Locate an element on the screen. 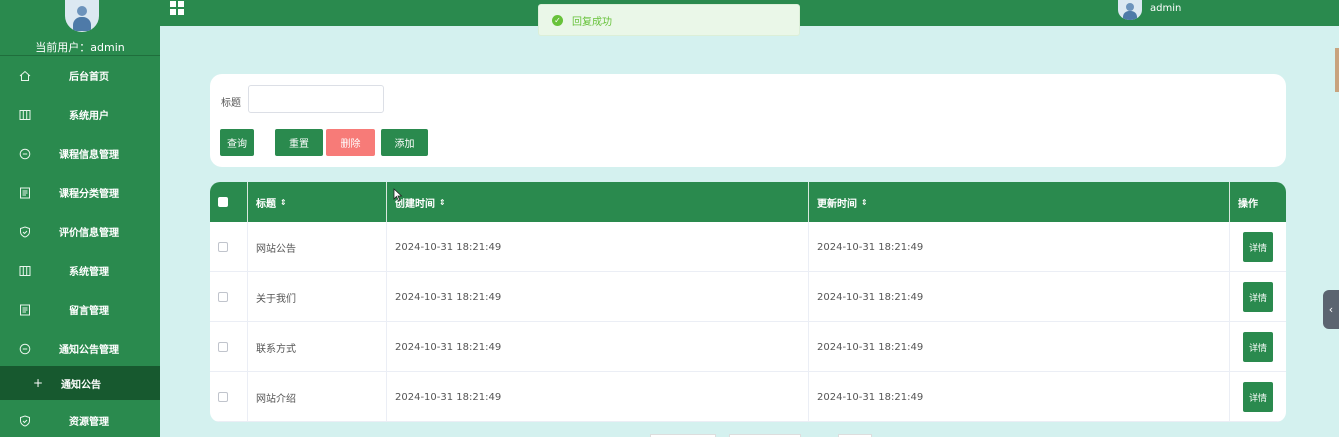  mouse-cursor-icon is located at coordinates (398, 195).